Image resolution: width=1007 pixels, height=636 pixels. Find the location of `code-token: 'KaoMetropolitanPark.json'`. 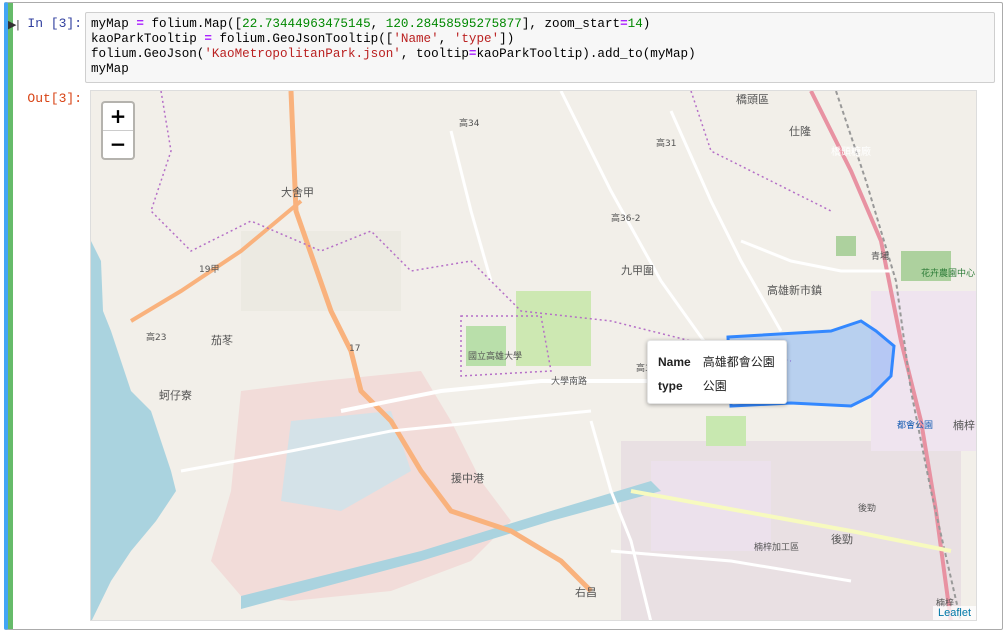

code-token: 'KaoMetropolitanPark.json' is located at coordinates (302, 54).